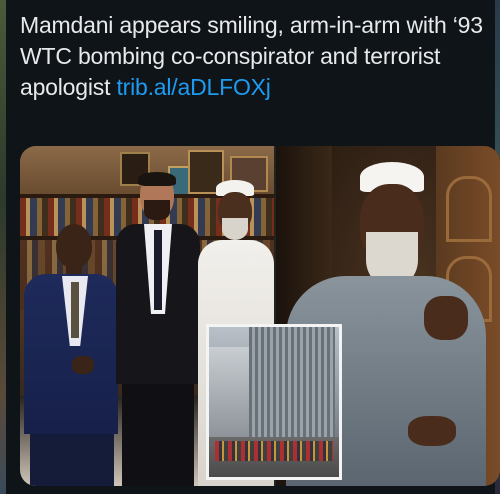 This screenshot has height=494, width=500. Describe the element at coordinates (469, 209) in the screenshot. I see `cabinet-arch` at that location.